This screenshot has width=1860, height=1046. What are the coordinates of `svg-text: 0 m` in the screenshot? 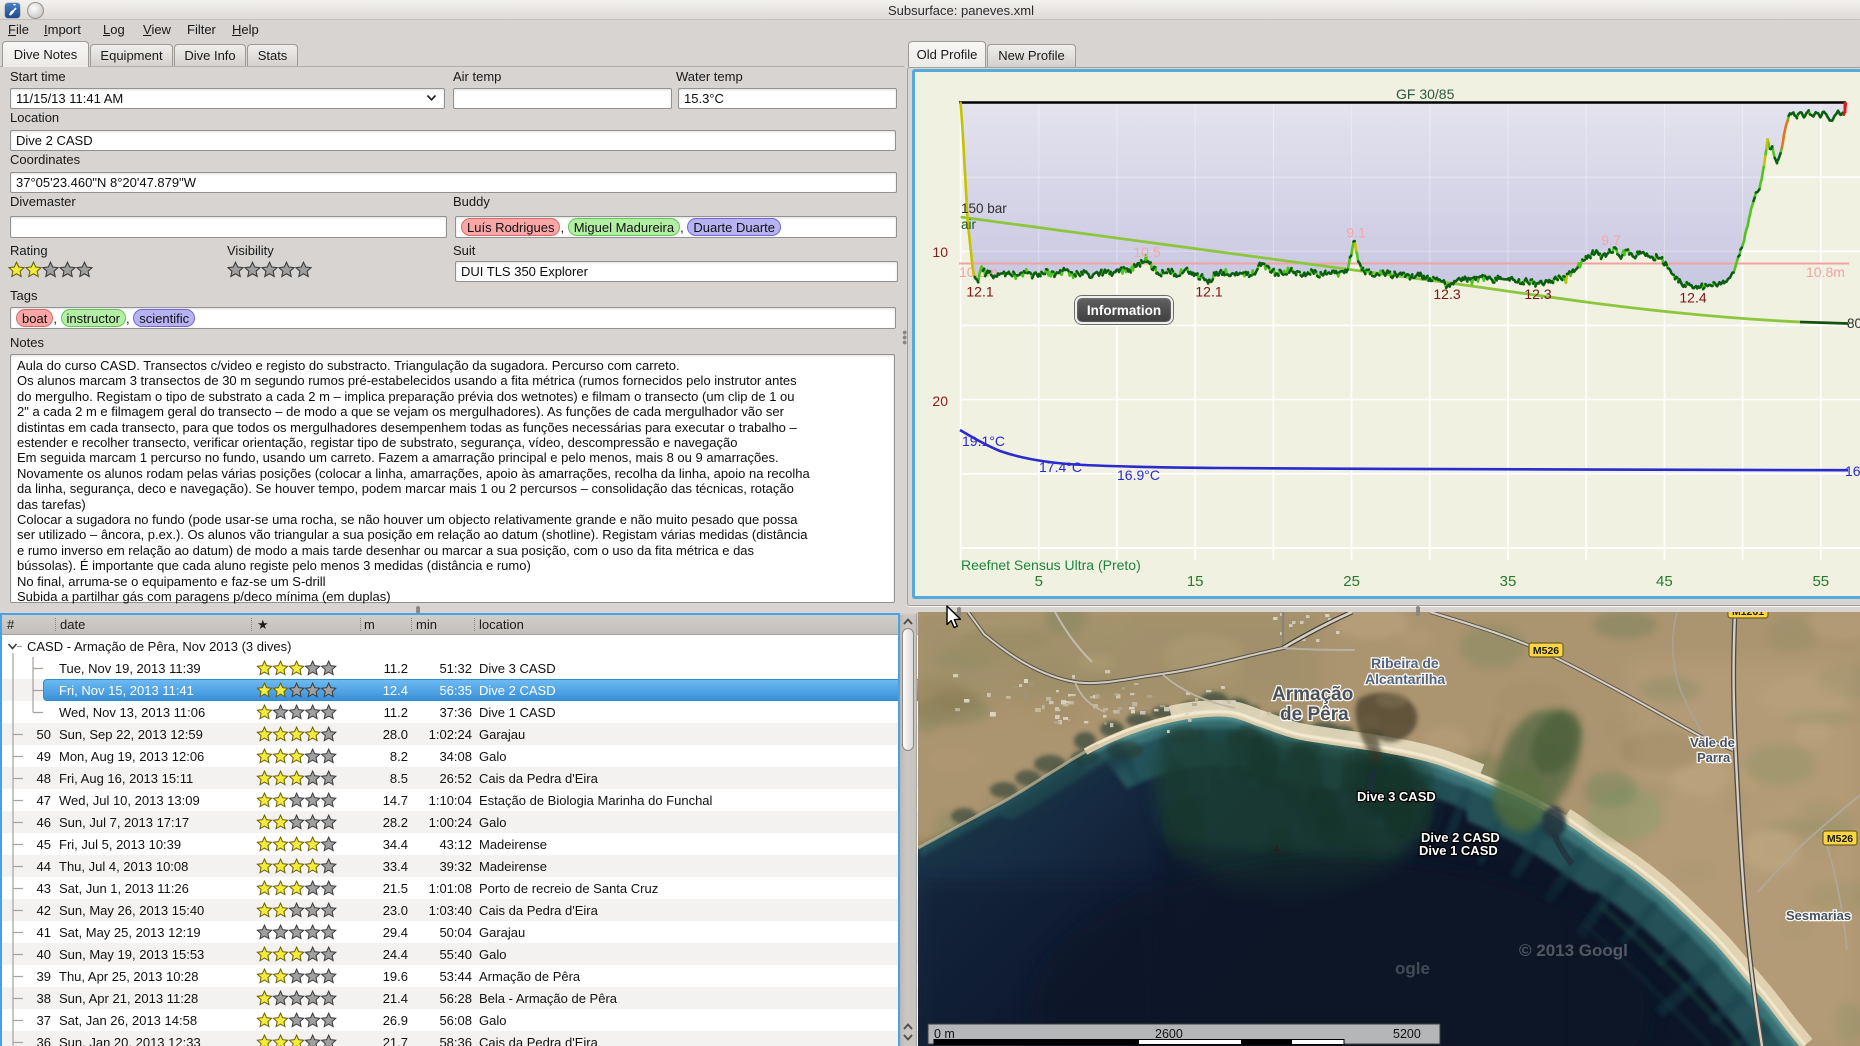 It's located at (944, 1034).